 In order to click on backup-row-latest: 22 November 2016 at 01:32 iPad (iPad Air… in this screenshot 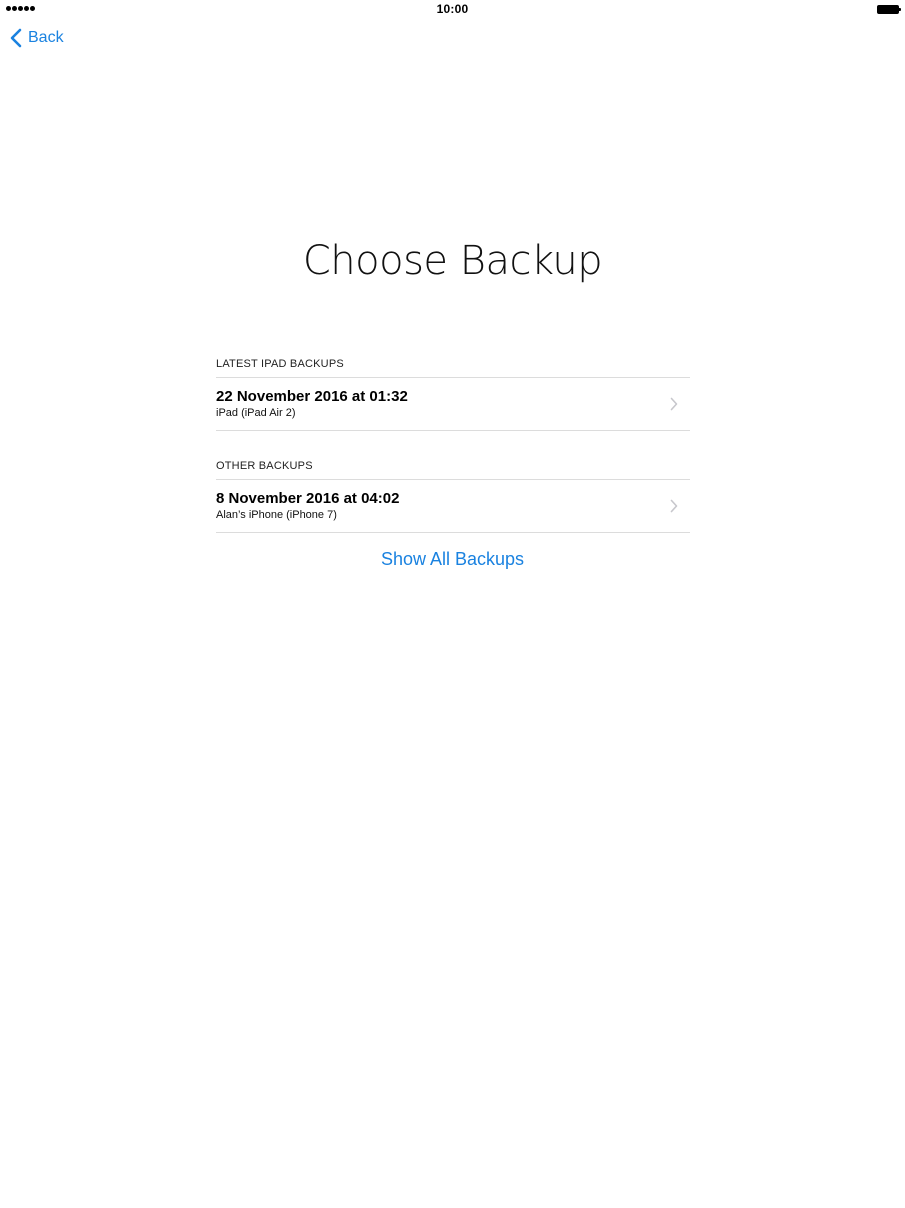, I will do `click(453, 404)`.